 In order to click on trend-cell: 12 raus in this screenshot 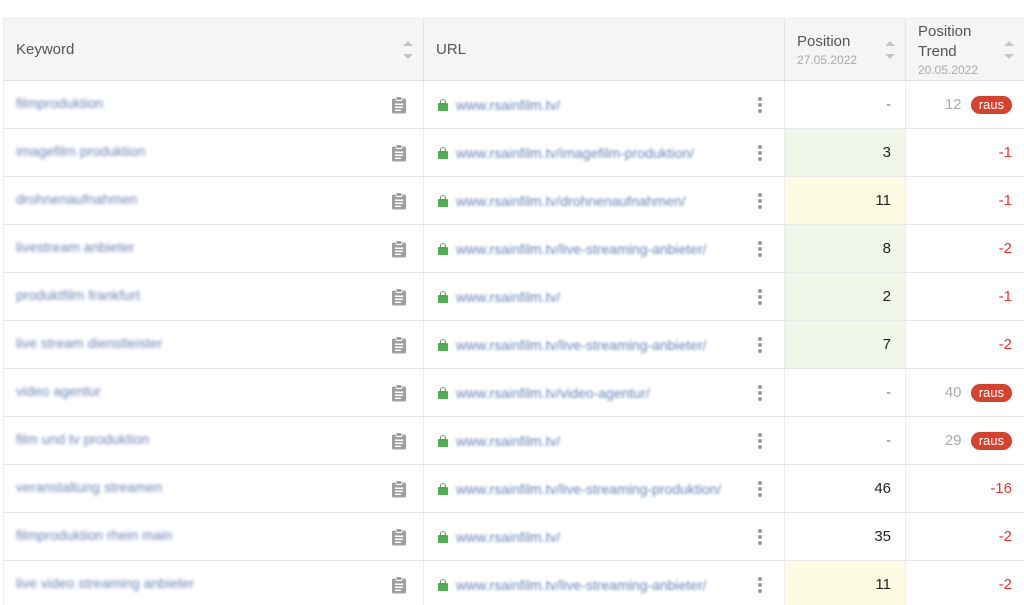, I will do `click(964, 104)`.